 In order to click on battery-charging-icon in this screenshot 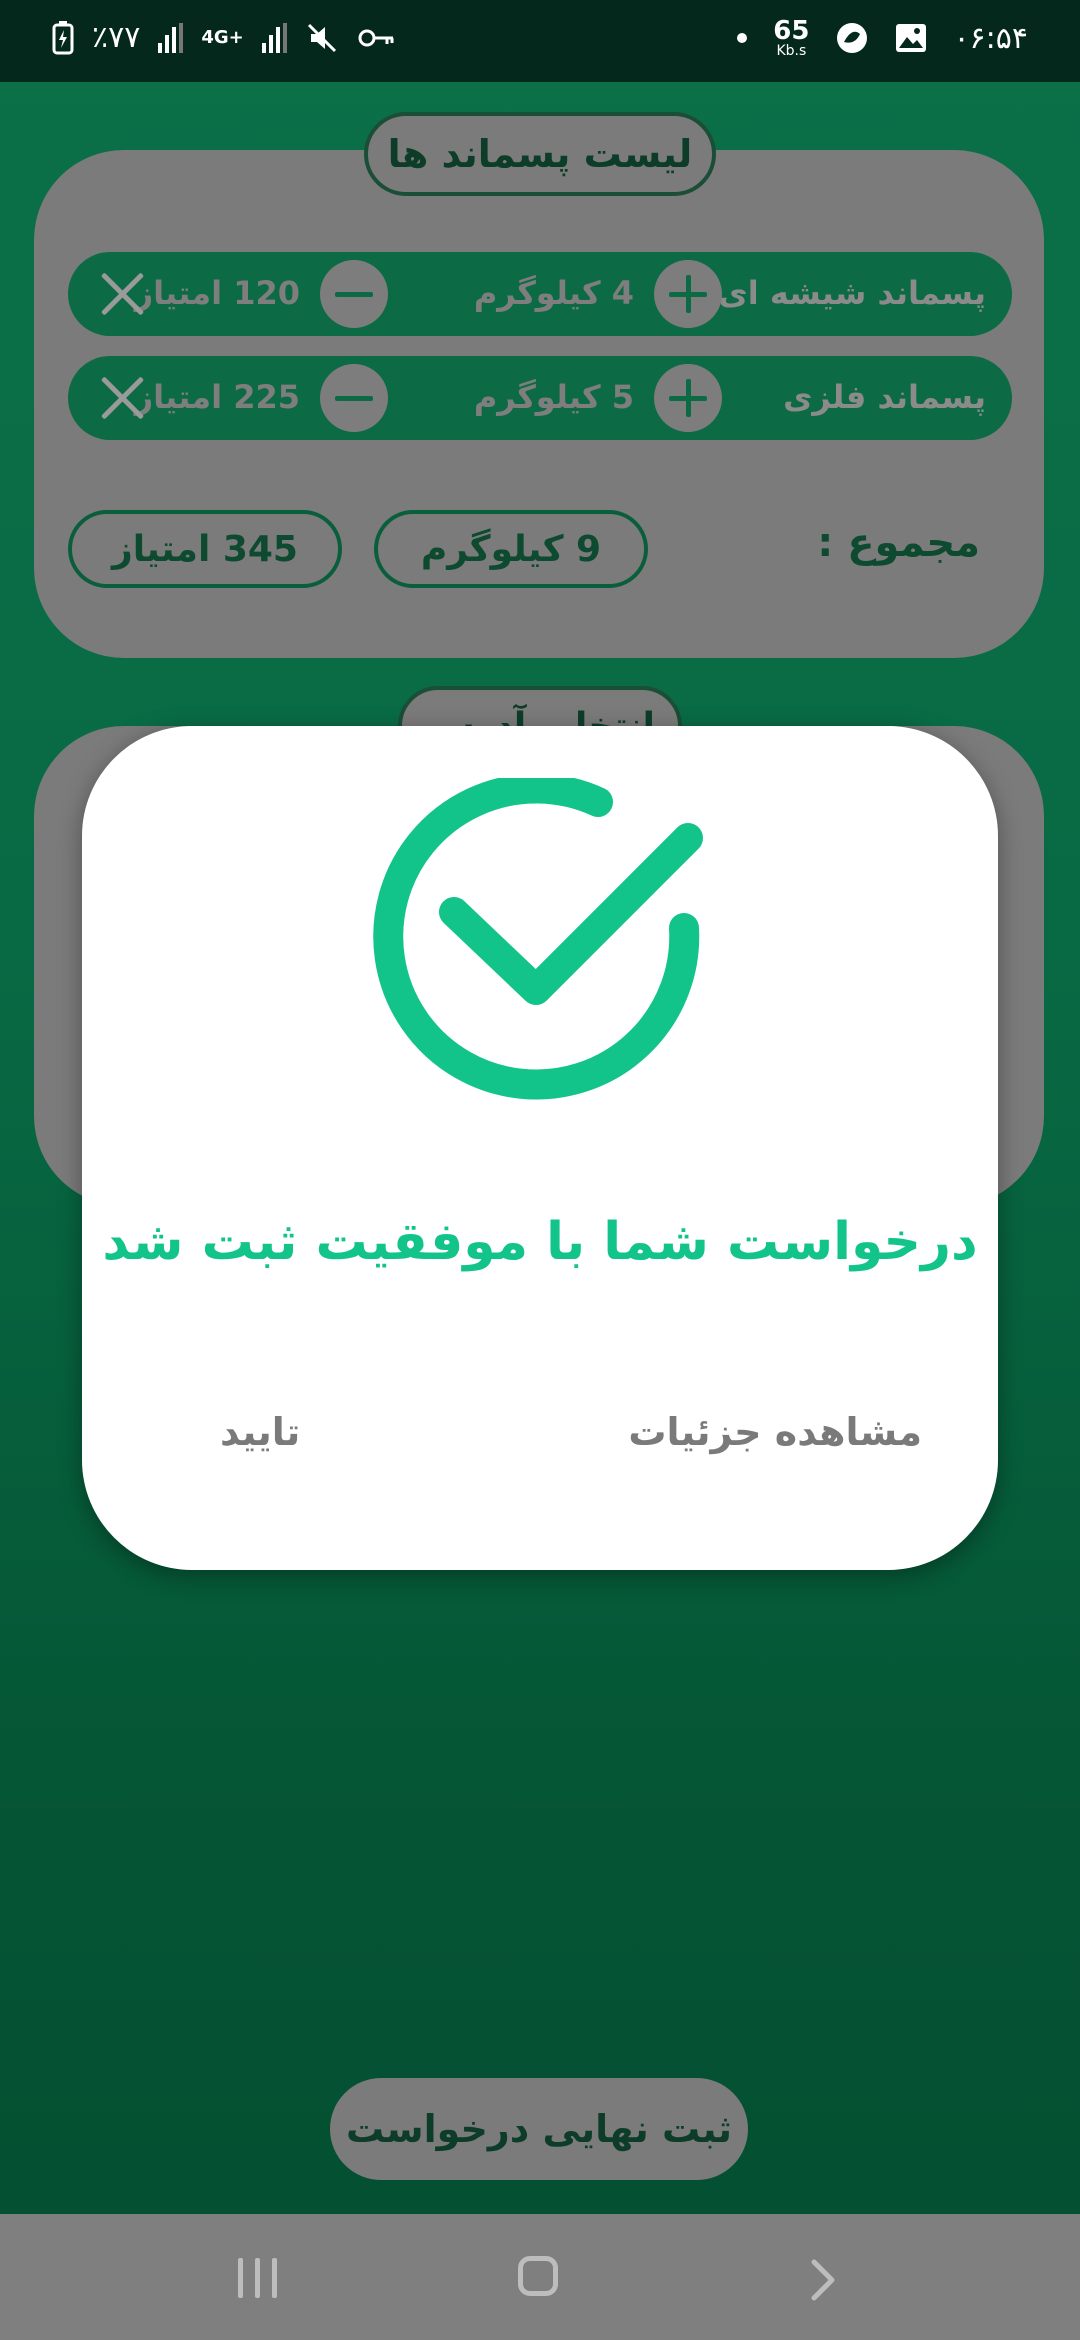, I will do `click(63, 37)`.